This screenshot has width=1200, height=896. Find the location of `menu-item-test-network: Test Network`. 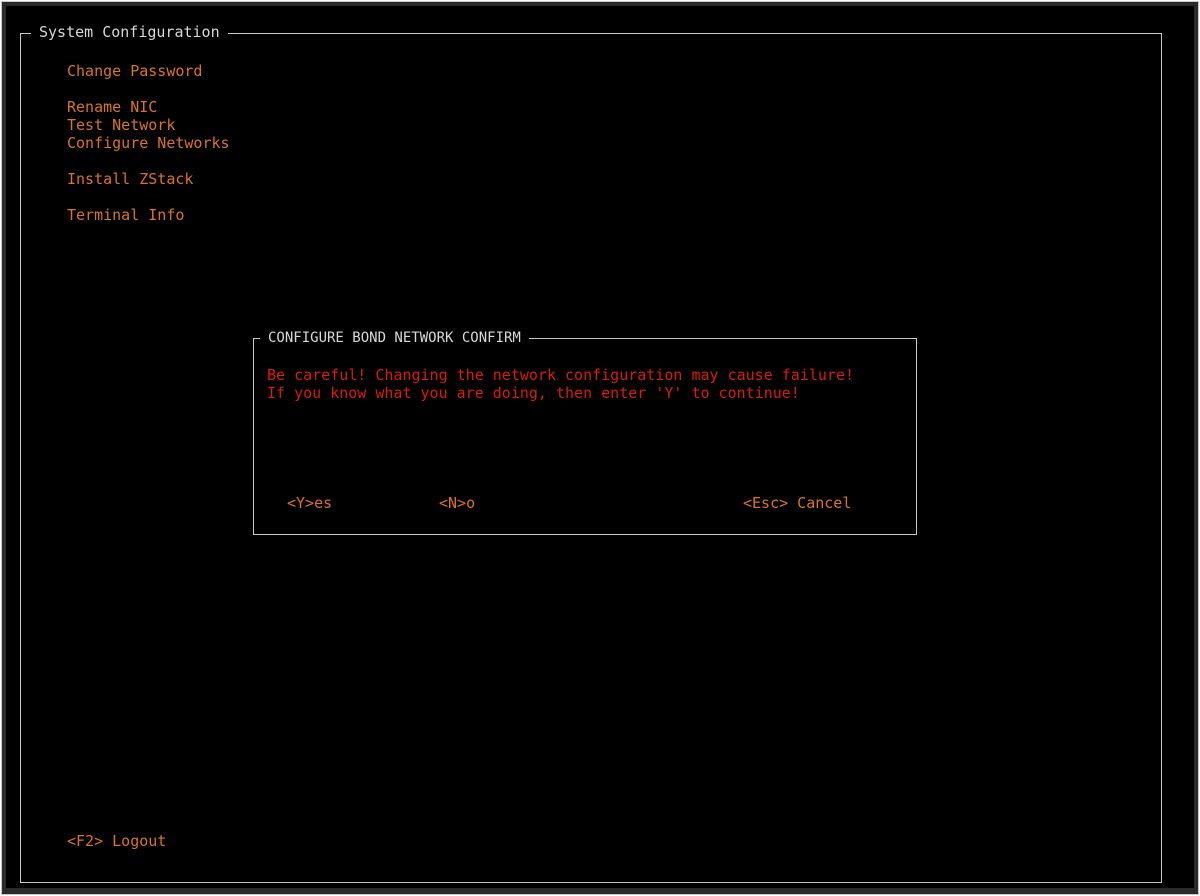

menu-item-test-network: Test Network is located at coordinates (121, 125).